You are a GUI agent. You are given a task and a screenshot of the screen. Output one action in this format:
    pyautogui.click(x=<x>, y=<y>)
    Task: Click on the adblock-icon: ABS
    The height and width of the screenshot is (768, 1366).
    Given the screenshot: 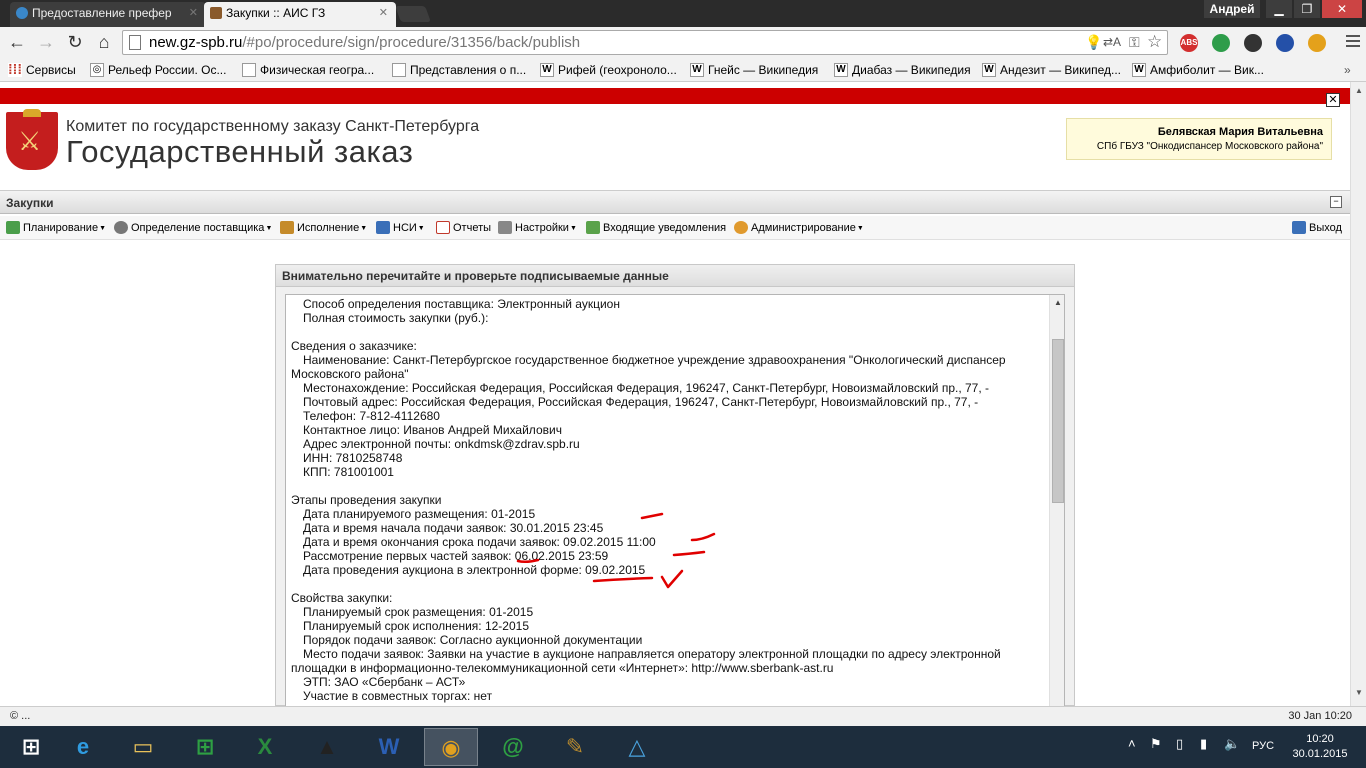 What is the action you would take?
    pyautogui.click(x=1189, y=43)
    